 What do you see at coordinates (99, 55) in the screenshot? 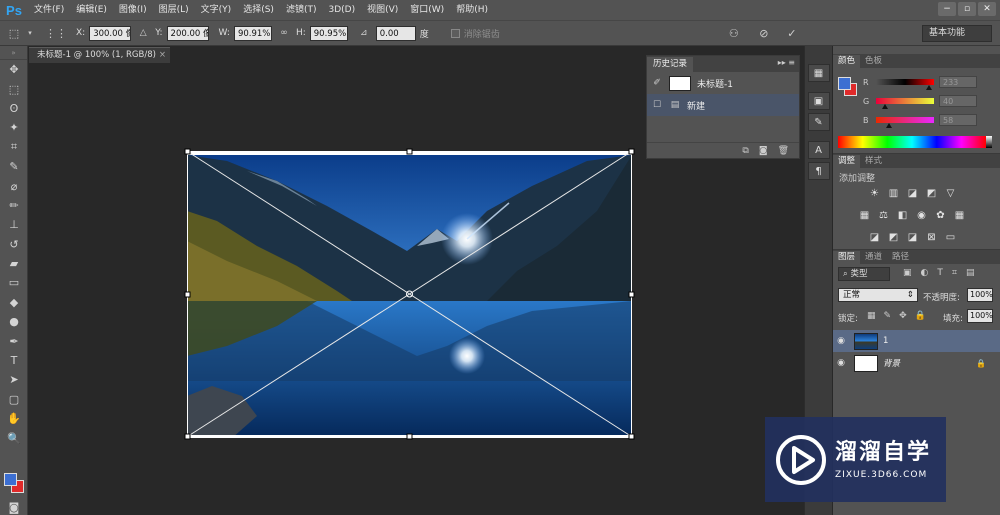
I see `document-tab: 未标题-1 @ 100% (1, RGB/8) ×` at bounding box center [99, 55].